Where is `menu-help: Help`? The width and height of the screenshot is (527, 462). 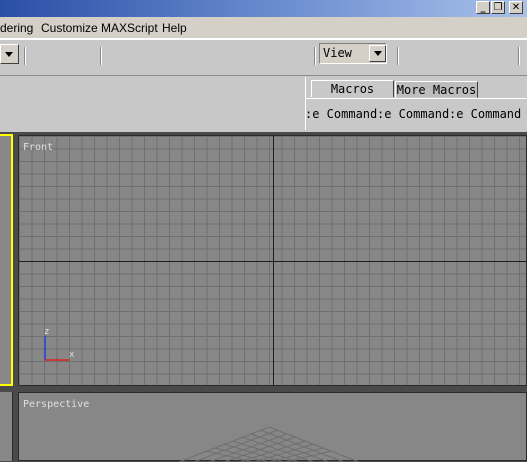
menu-help: Help is located at coordinates (174, 28).